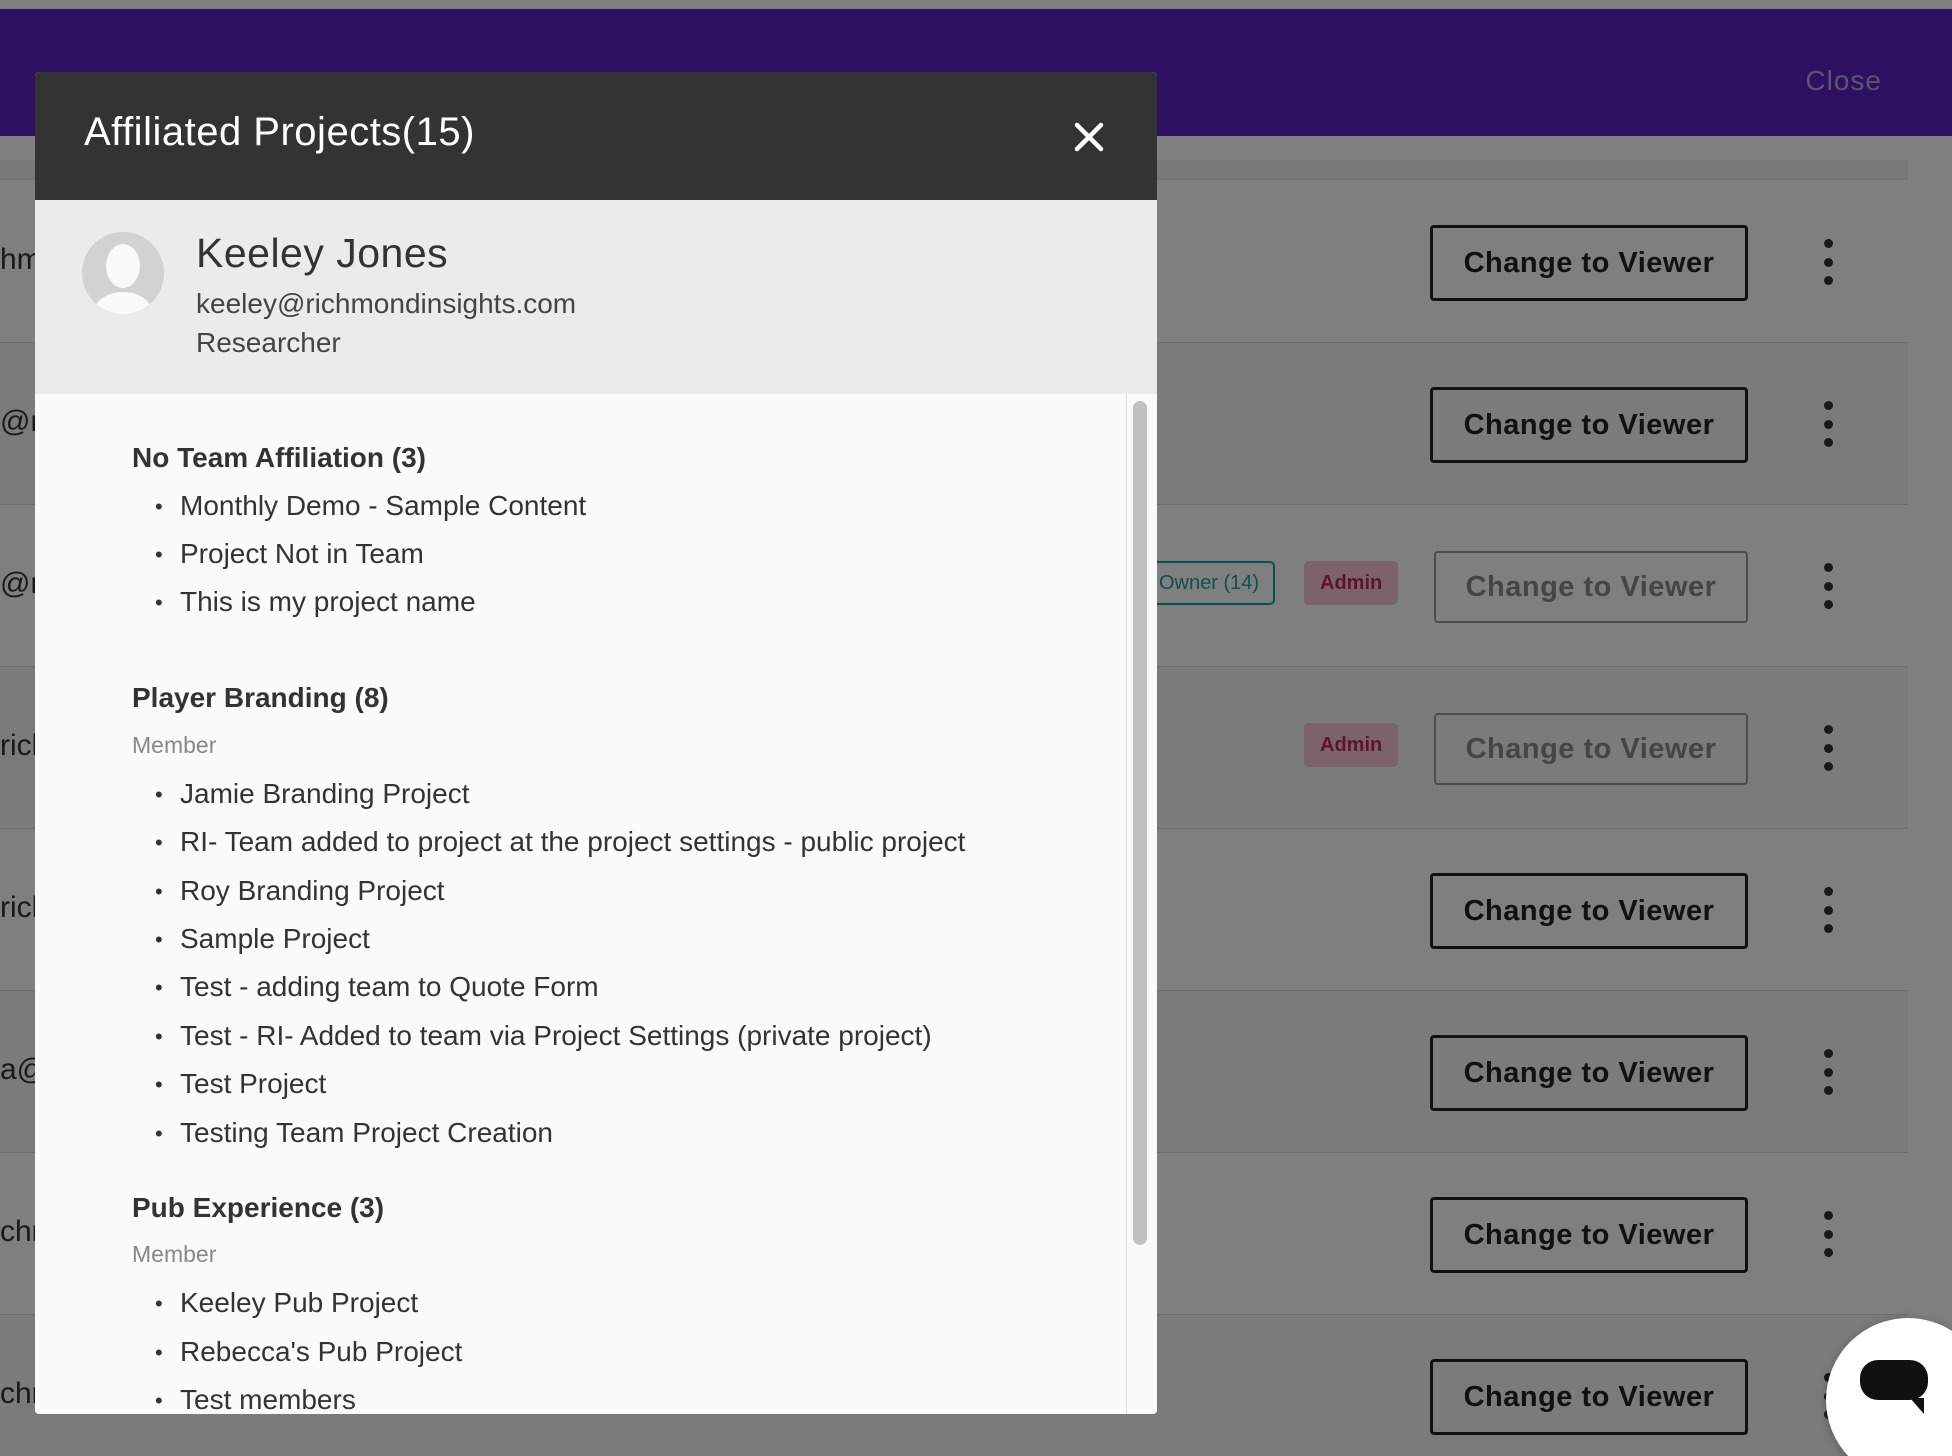 Image resolution: width=1952 pixels, height=1456 pixels. Describe the element at coordinates (262, 940) in the screenshot. I see `project-item: Sample Project` at that location.